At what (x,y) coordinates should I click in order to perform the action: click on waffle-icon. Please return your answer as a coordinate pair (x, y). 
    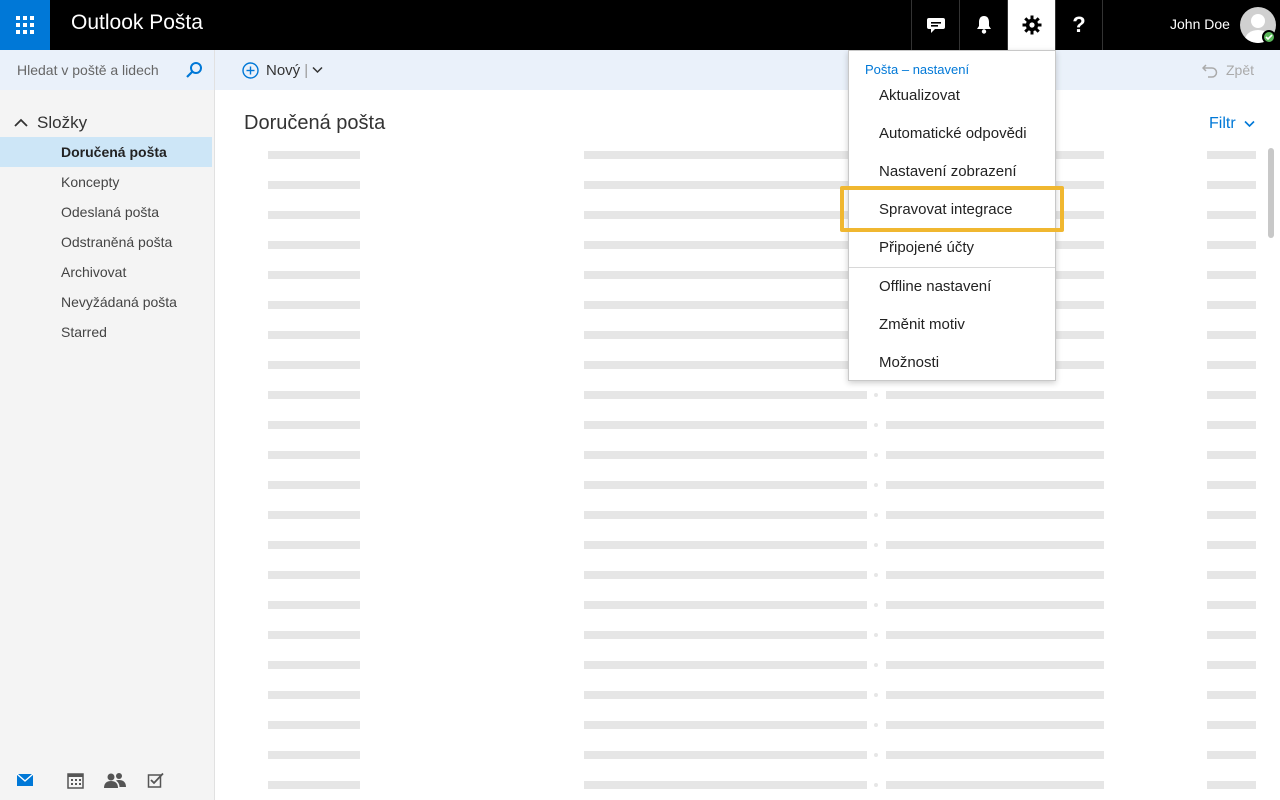
    Looking at the image, I should click on (25, 25).